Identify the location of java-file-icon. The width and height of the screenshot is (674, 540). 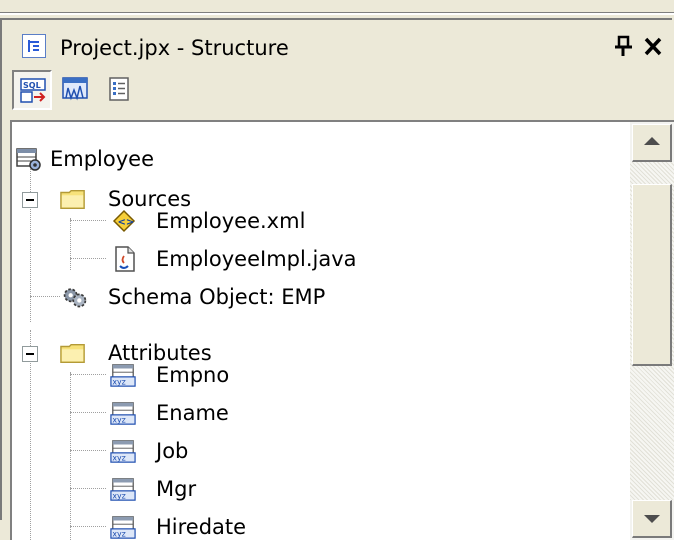
(125, 259).